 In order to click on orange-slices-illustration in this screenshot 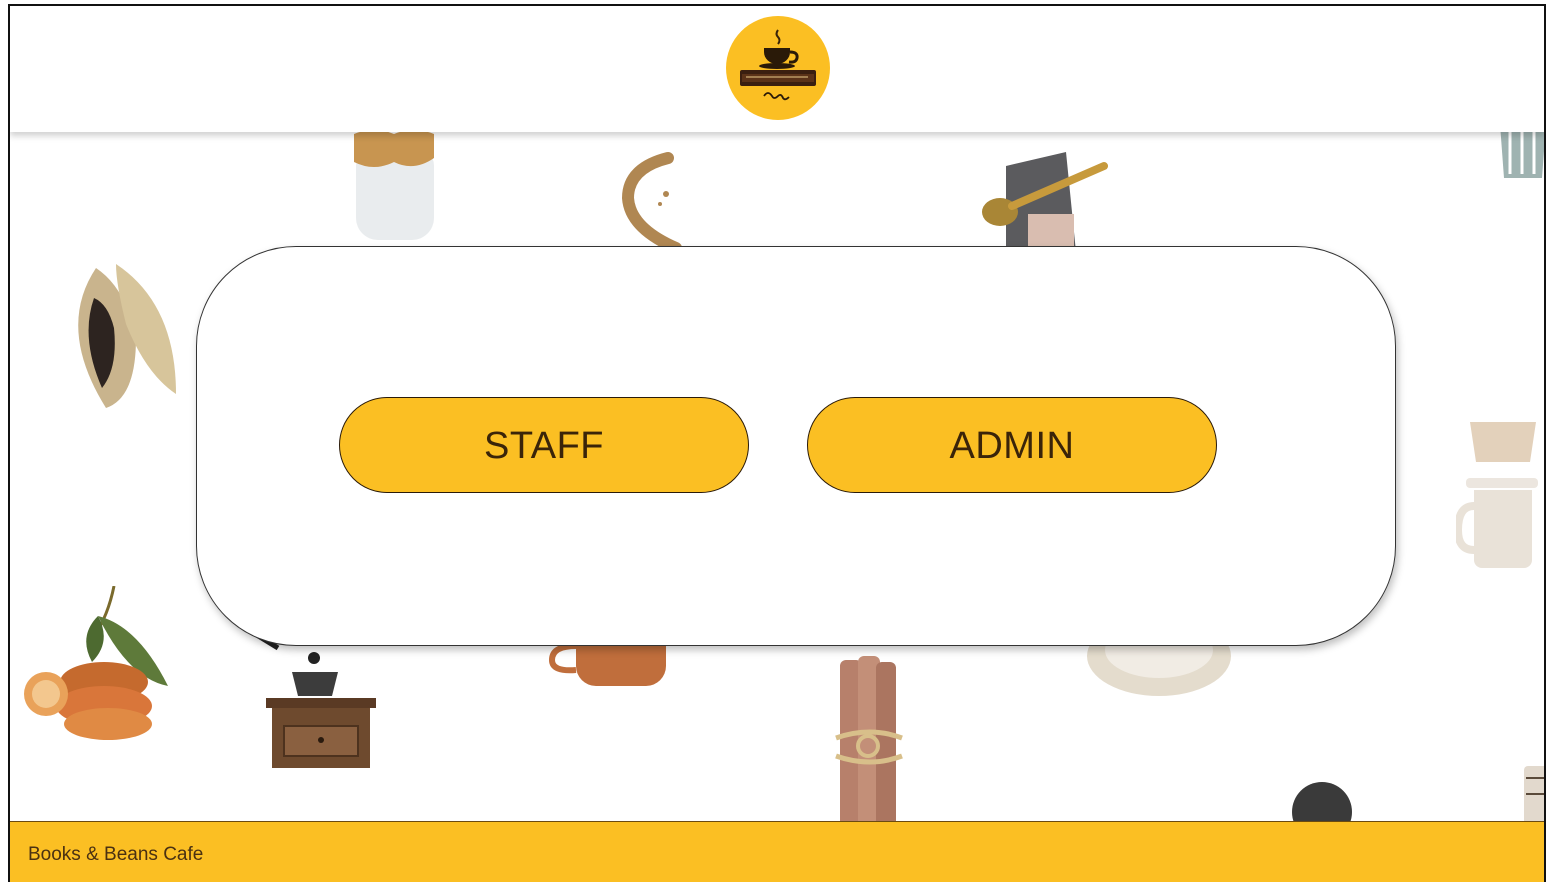, I will do `click(96, 663)`.